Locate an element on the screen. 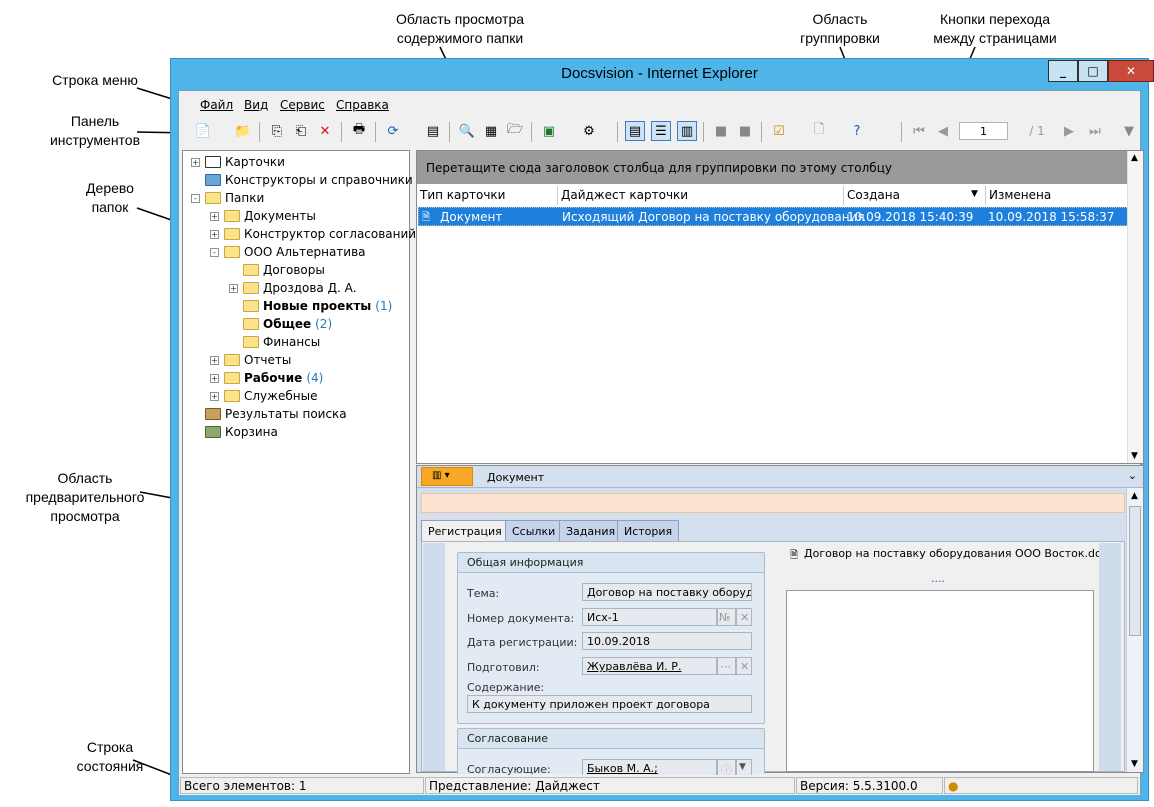 The width and height of the screenshot is (1154, 807). number-generate-button: № is located at coordinates (726, 617).